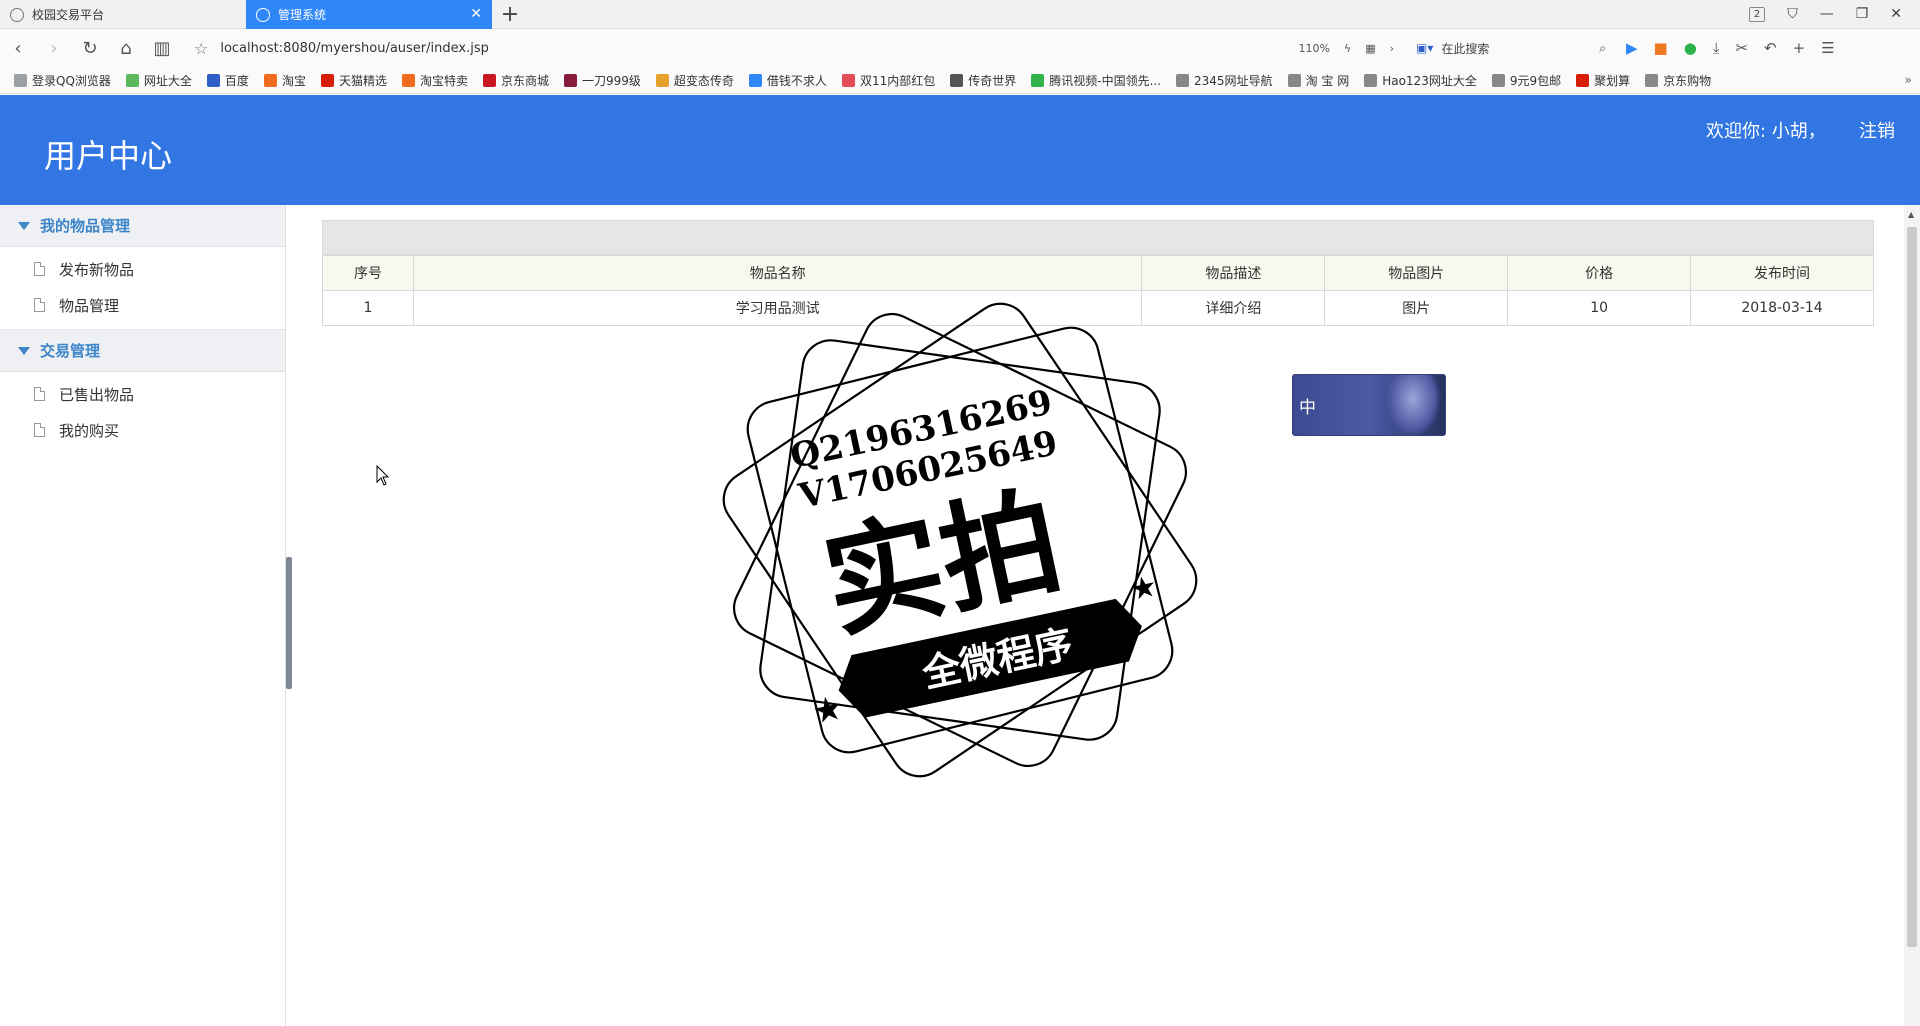  What do you see at coordinates (611, 80) in the screenshot?
I see `bookmark-label: 一刀999级` at bounding box center [611, 80].